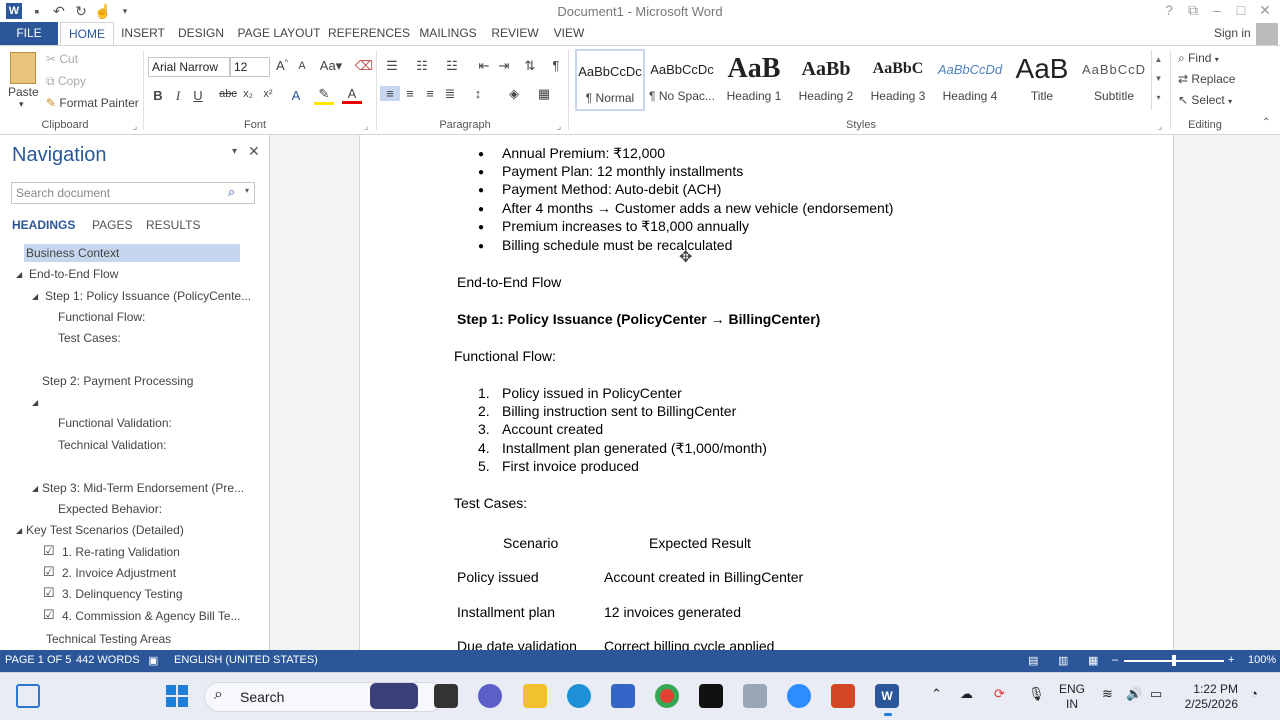 This screenshot has width=1280, height=720. I want to click on font-size-box: 12, so click(250, 67).